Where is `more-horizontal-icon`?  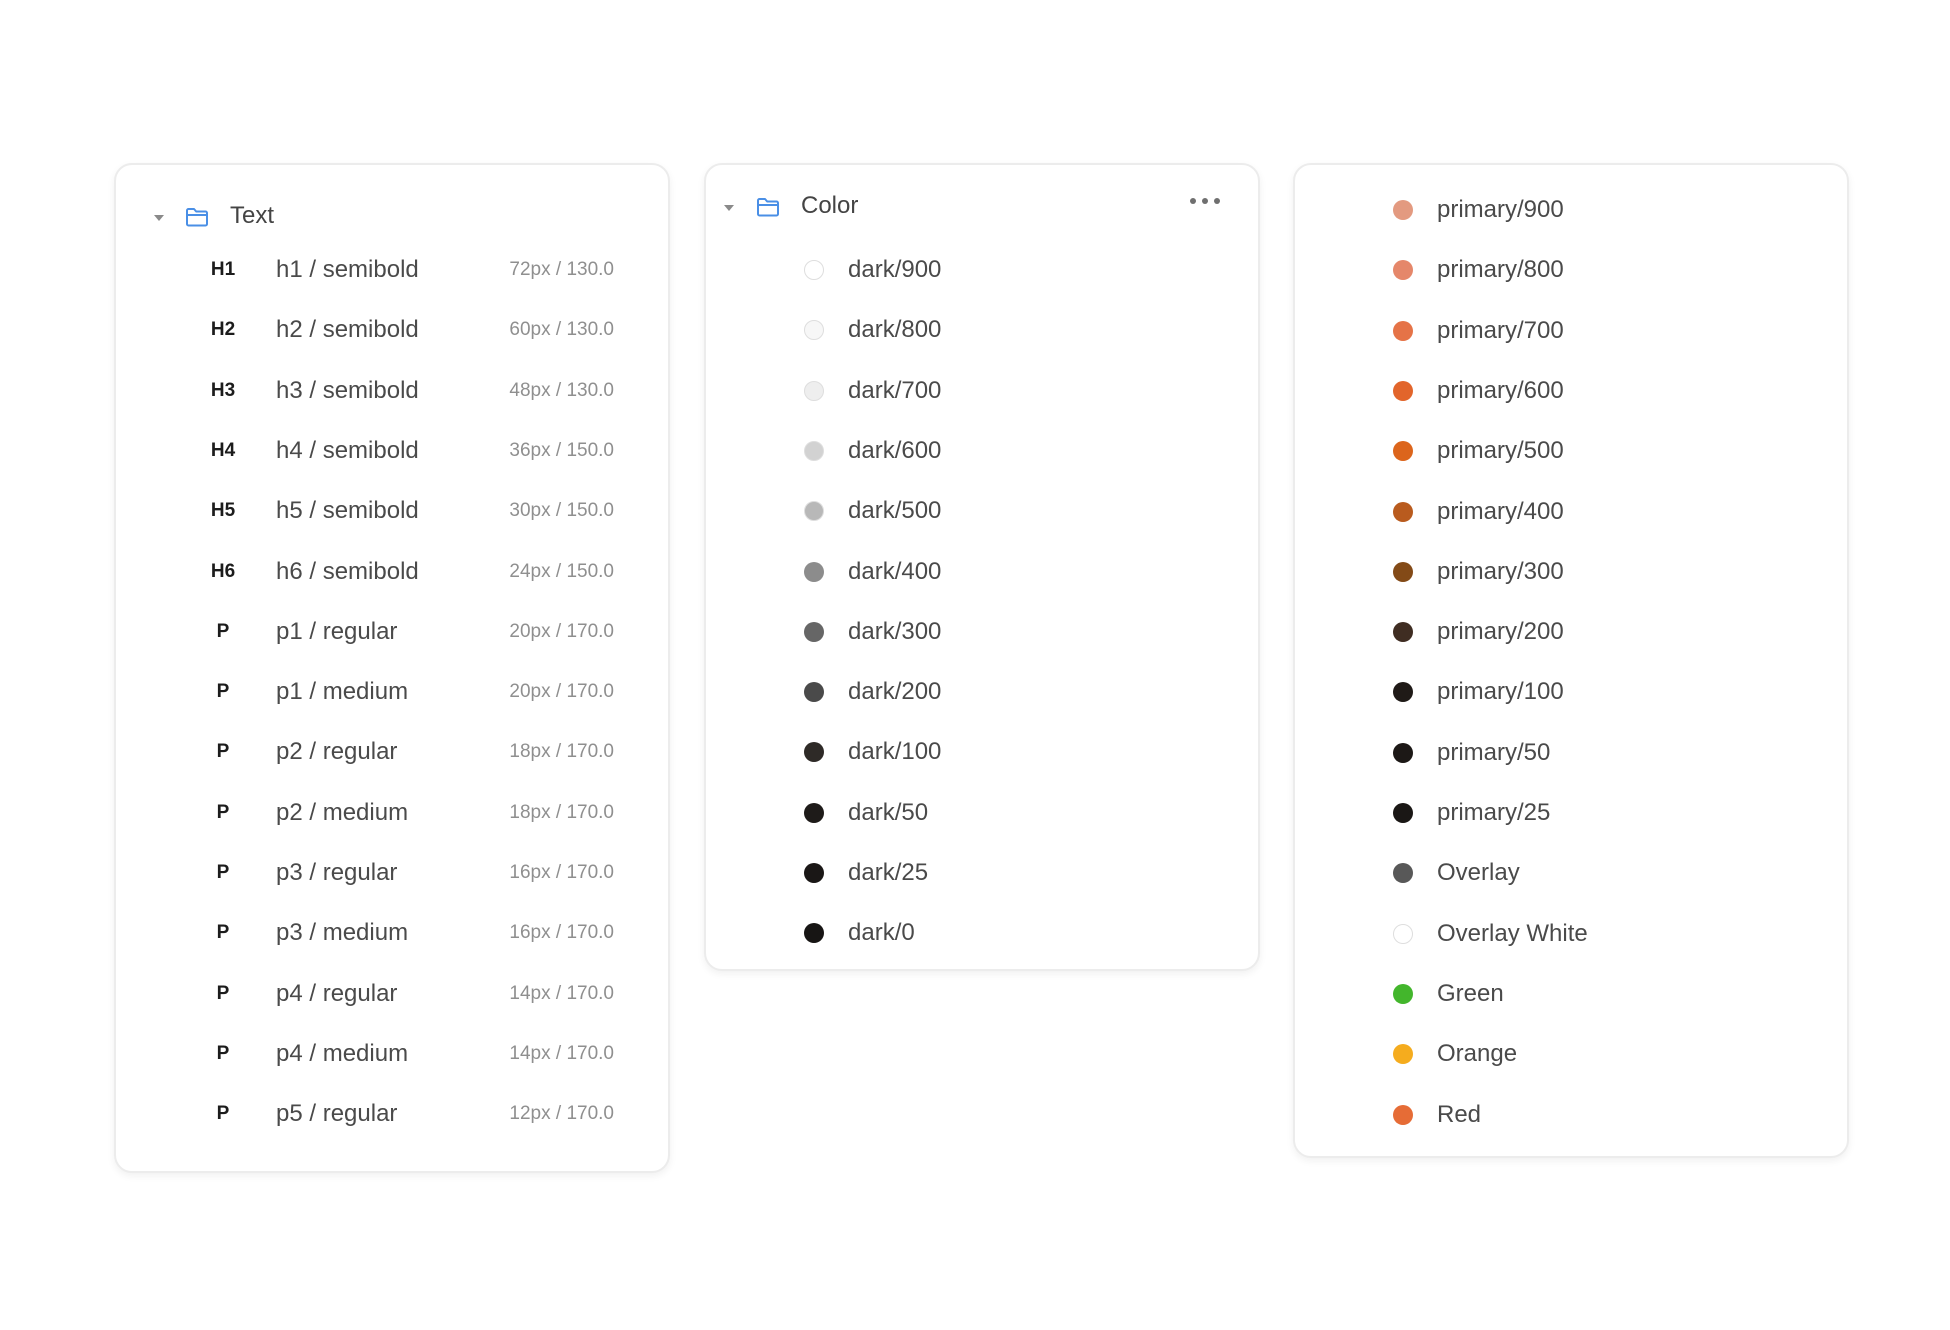
more-horizontal-icon is located at coordinates (1205, 201).